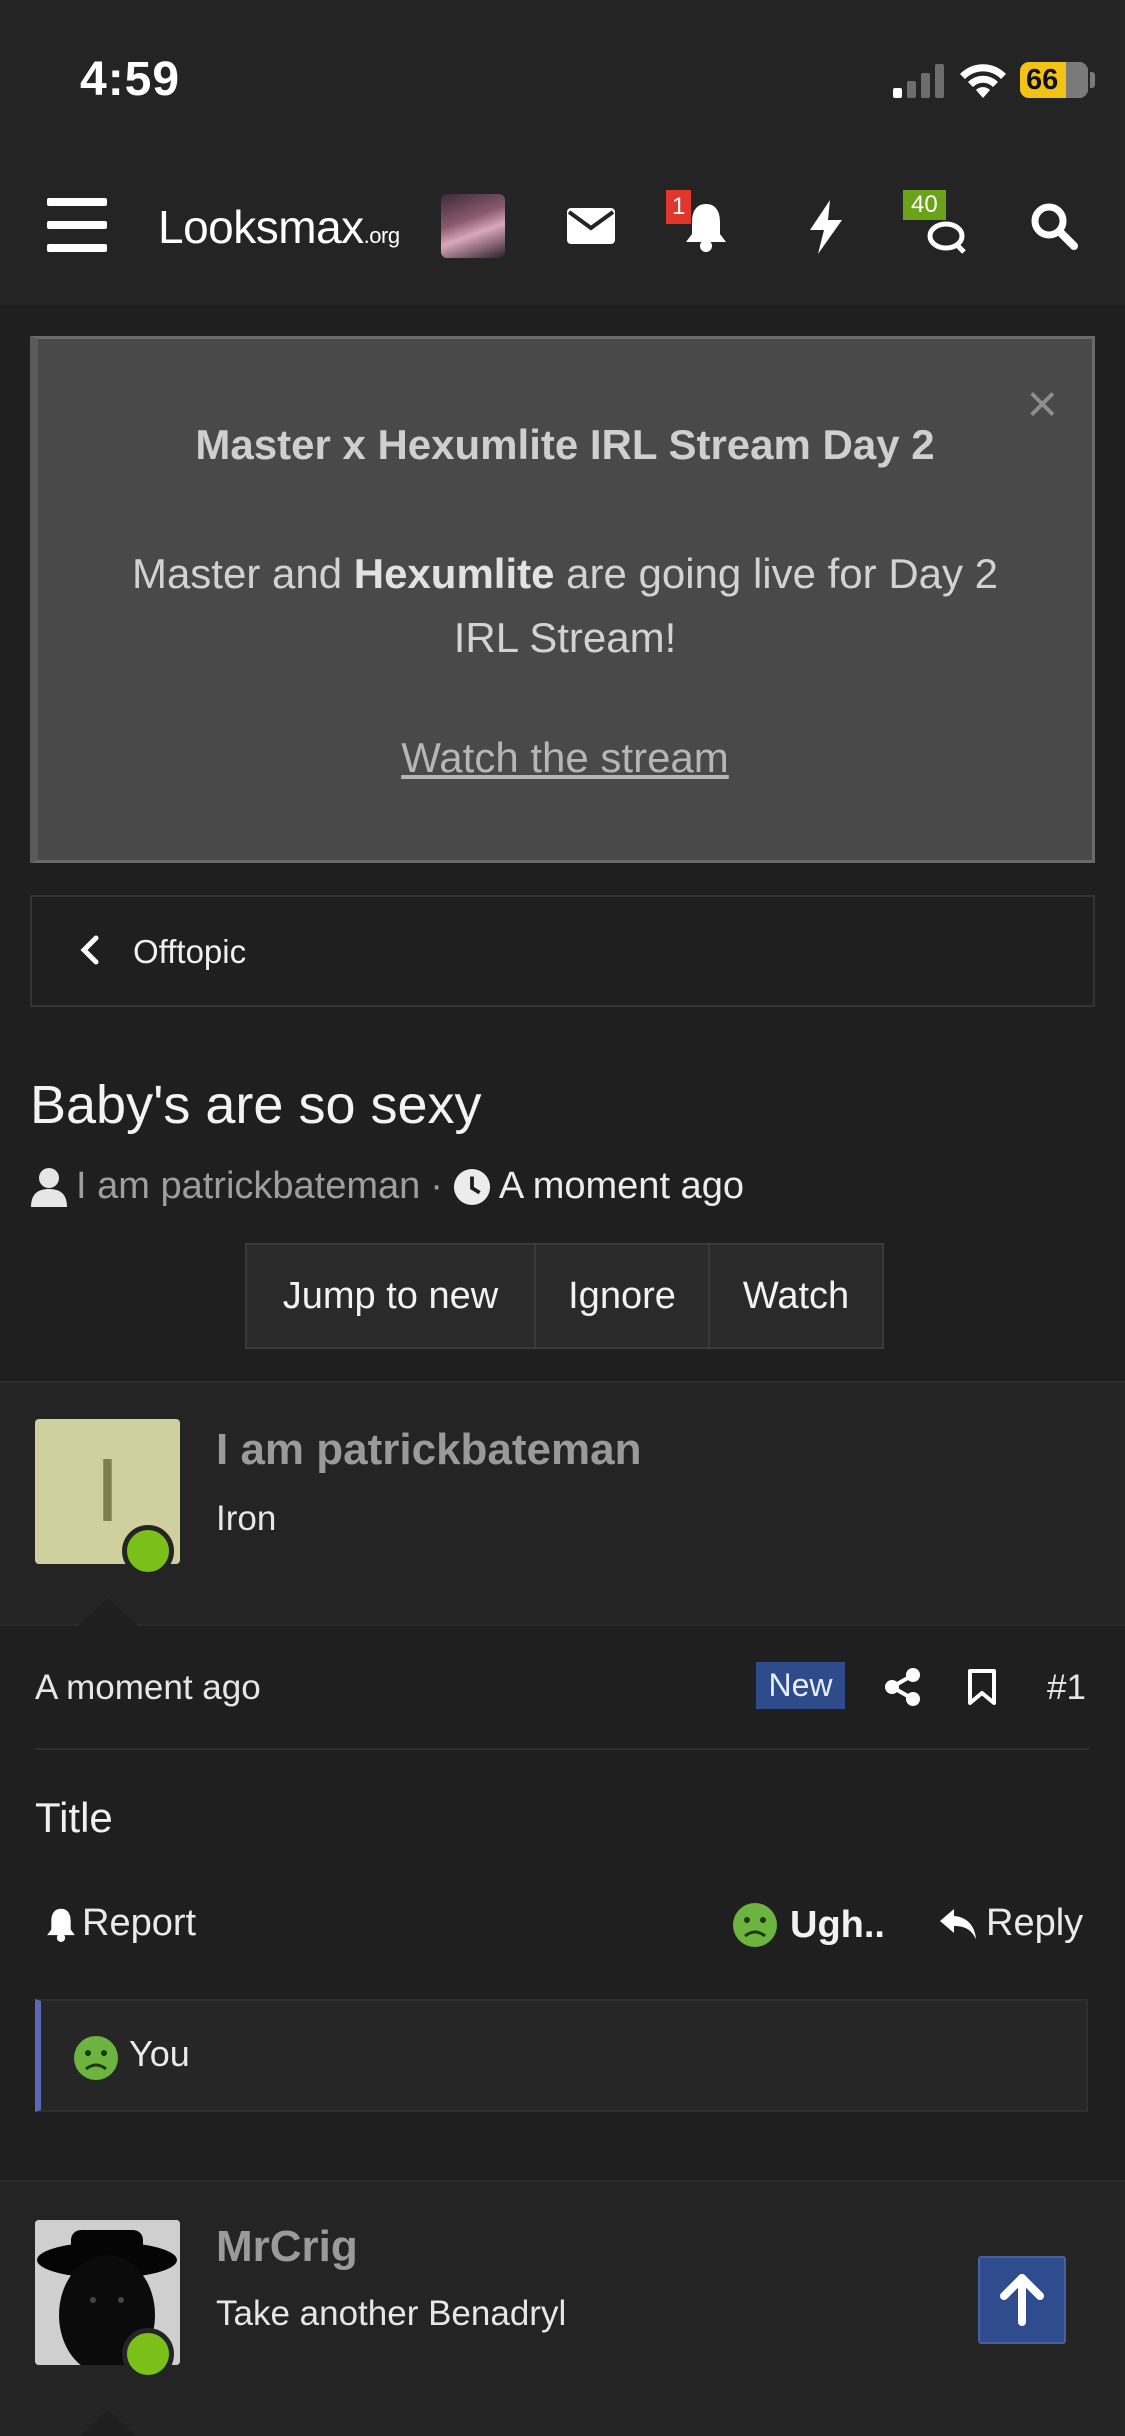  What do you see at coordinates (287, 2247) in the screenshot?
I see `post-2-username: MrCrig` at bounding box center [287, 2247].